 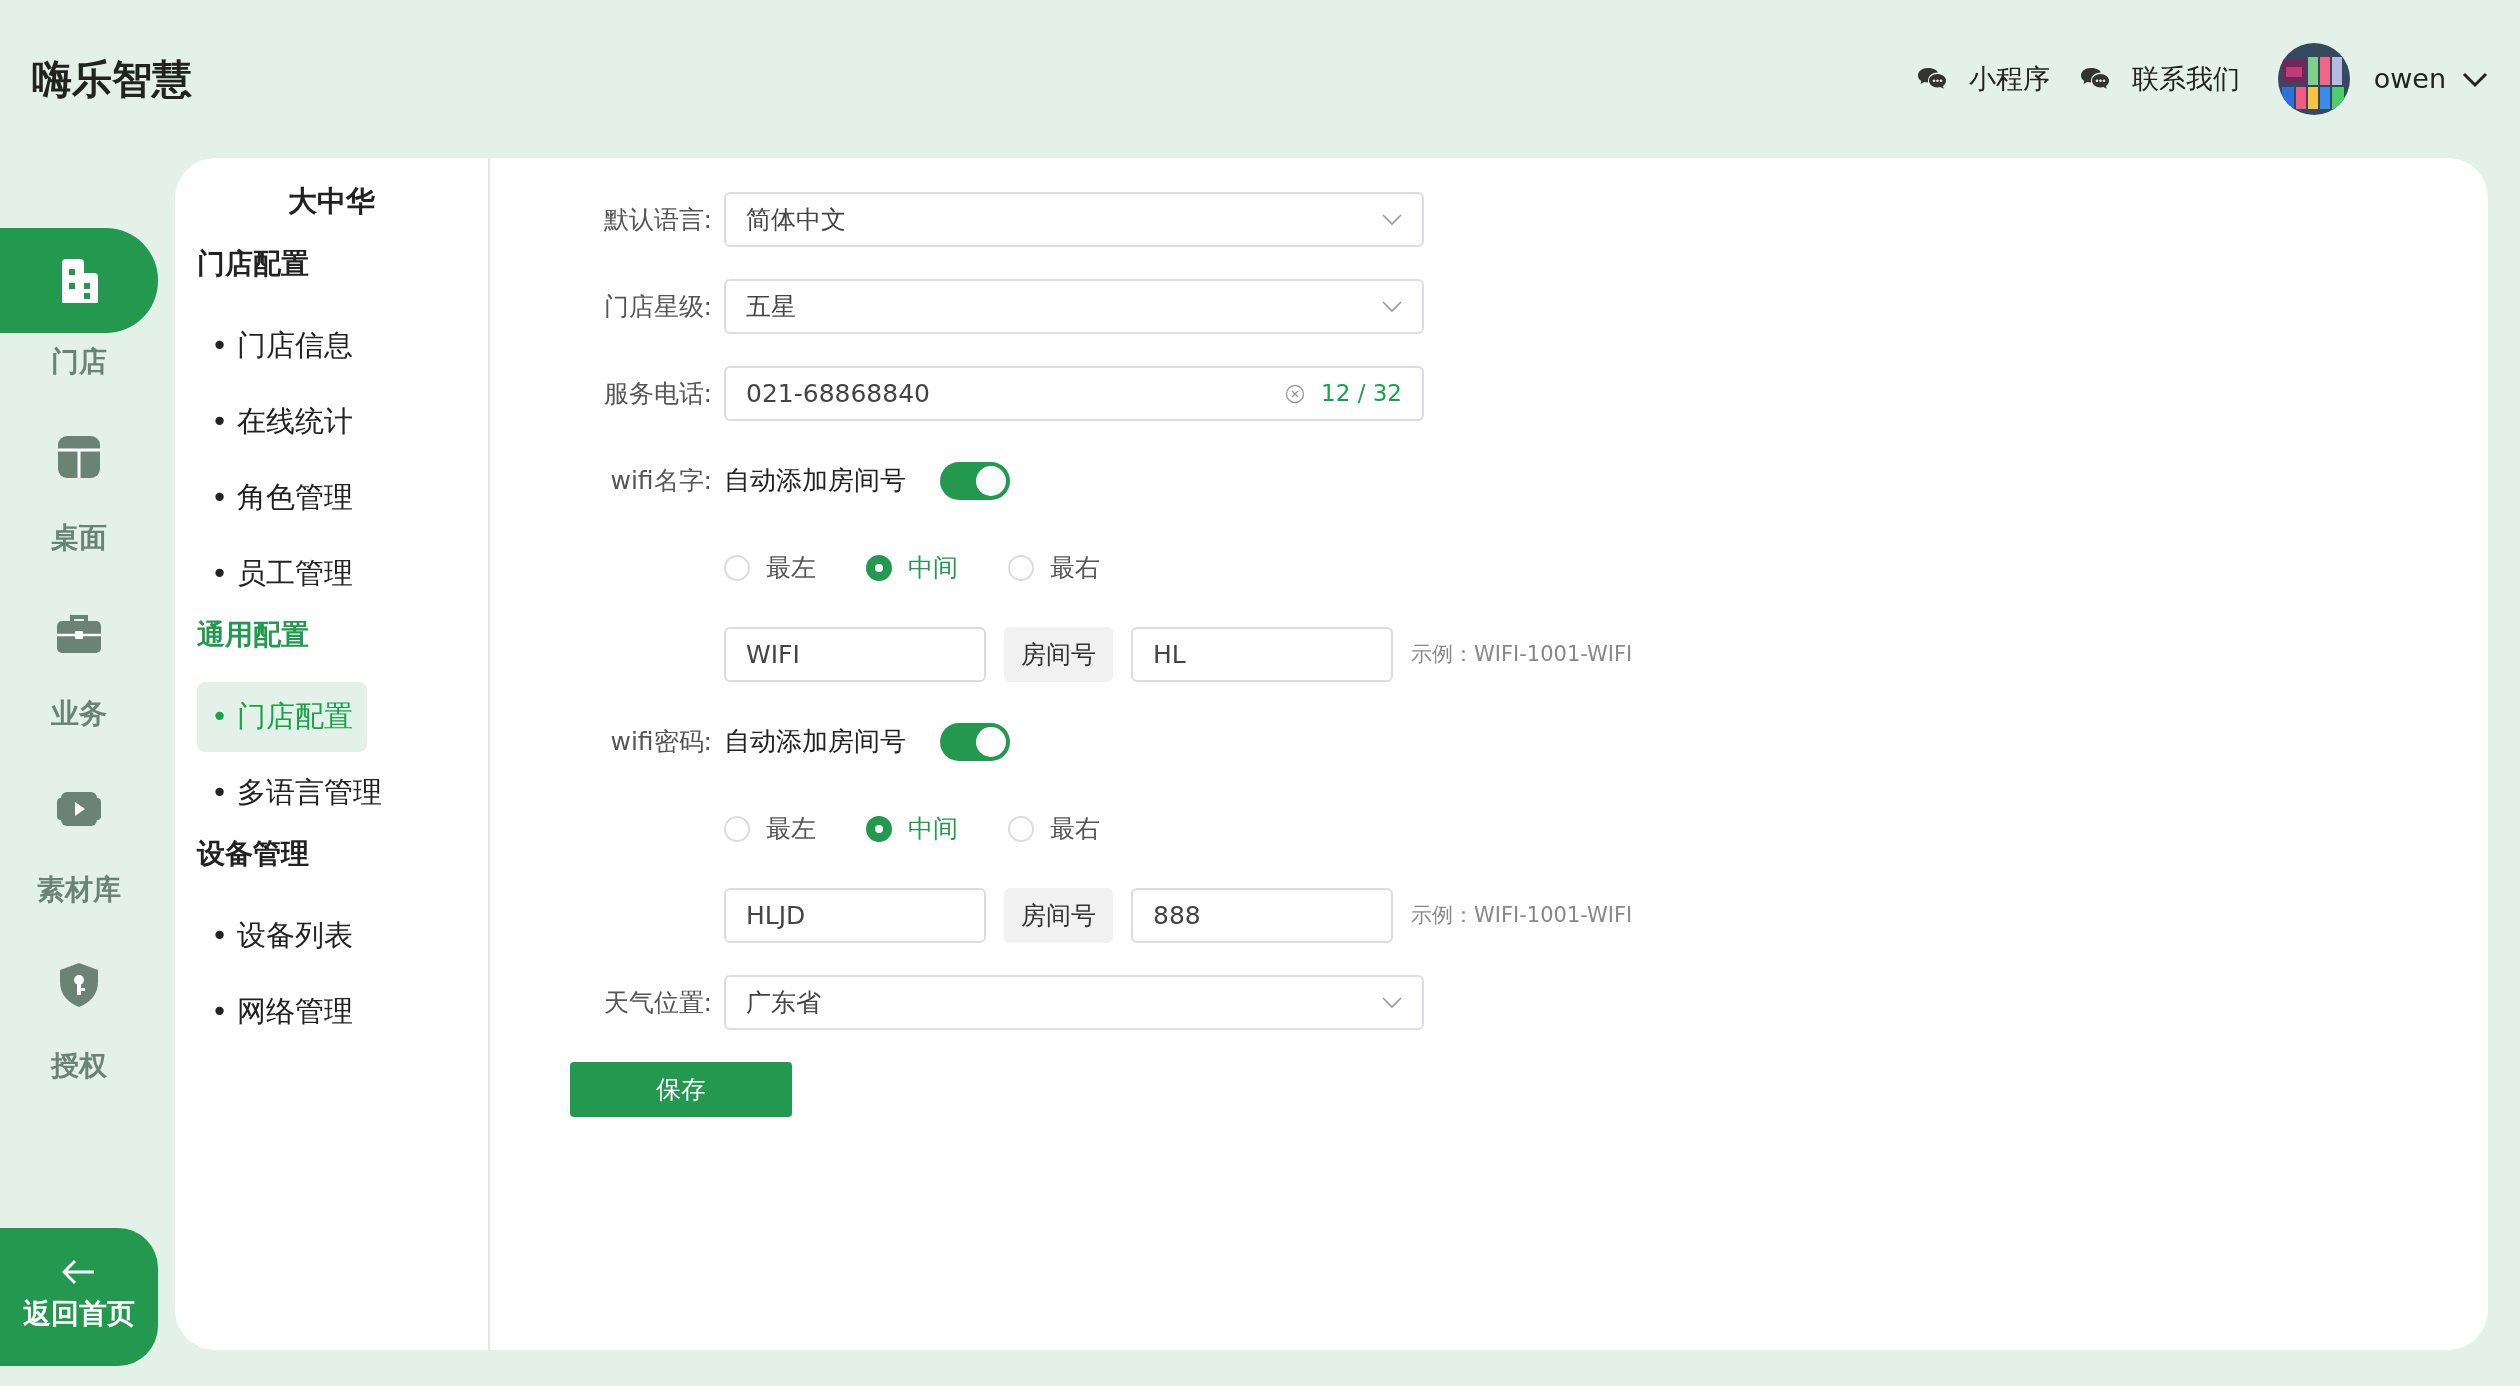 What do you see at coordinates (1295, 393) in the screenshot?
I see `clear-icon` at bounding box center [1295, 393].